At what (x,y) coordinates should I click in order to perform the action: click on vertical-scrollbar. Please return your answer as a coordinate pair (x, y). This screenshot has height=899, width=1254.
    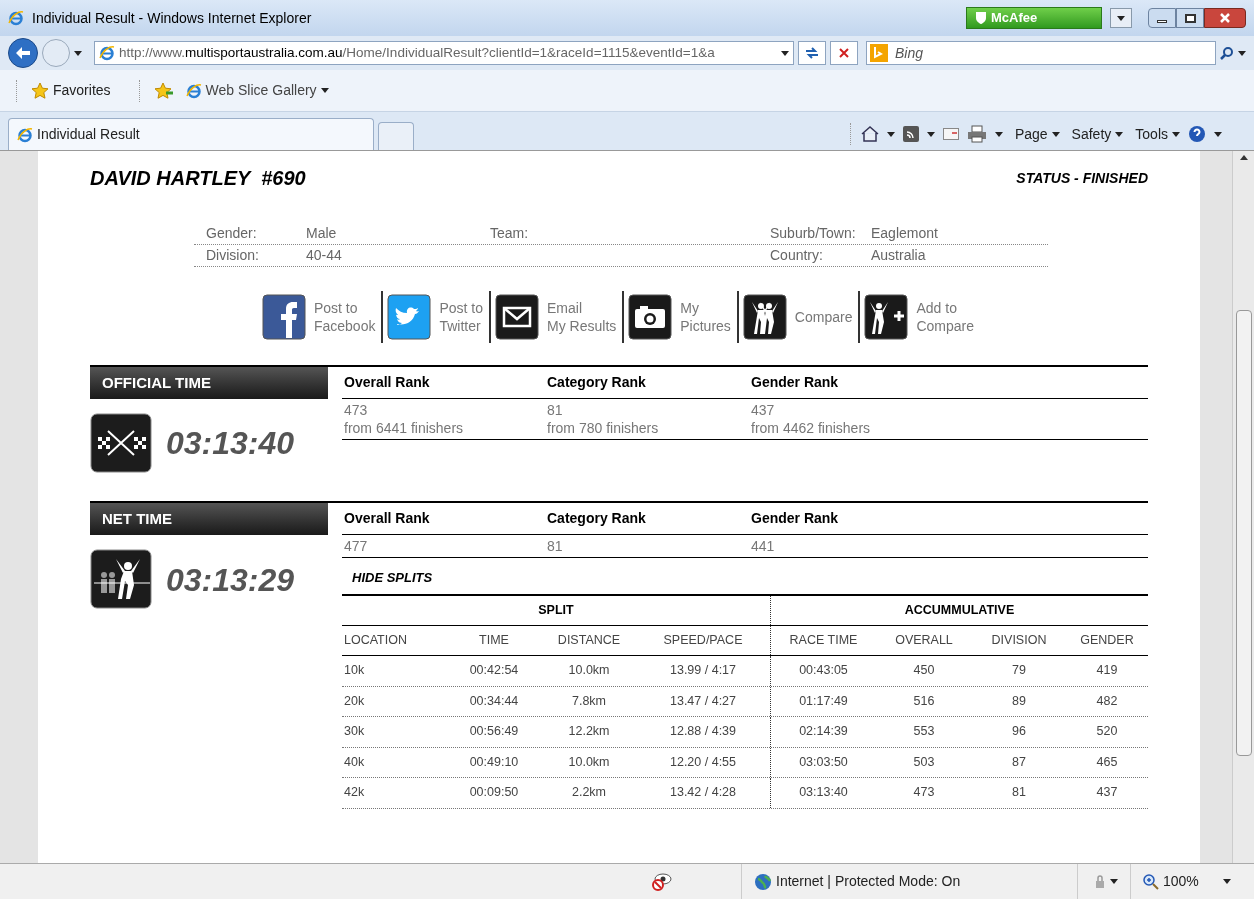
    Looking at the image, I should click on (1243, 507).